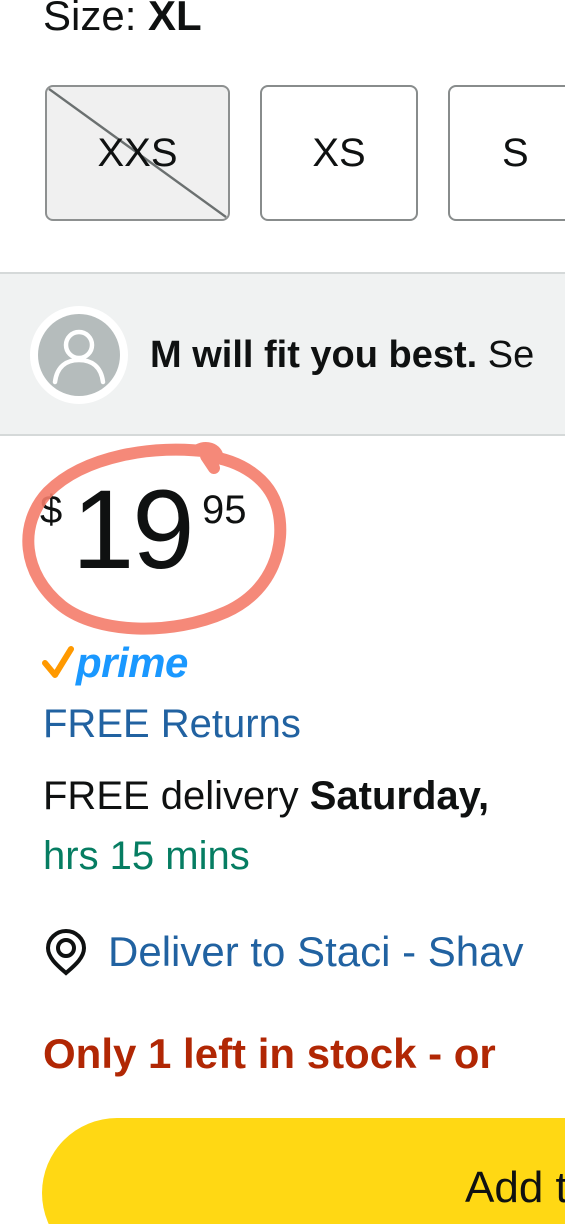 This screenshot has height=1224, width=565. I want to click on delivery-date: Saturday,, so click(399, 796).